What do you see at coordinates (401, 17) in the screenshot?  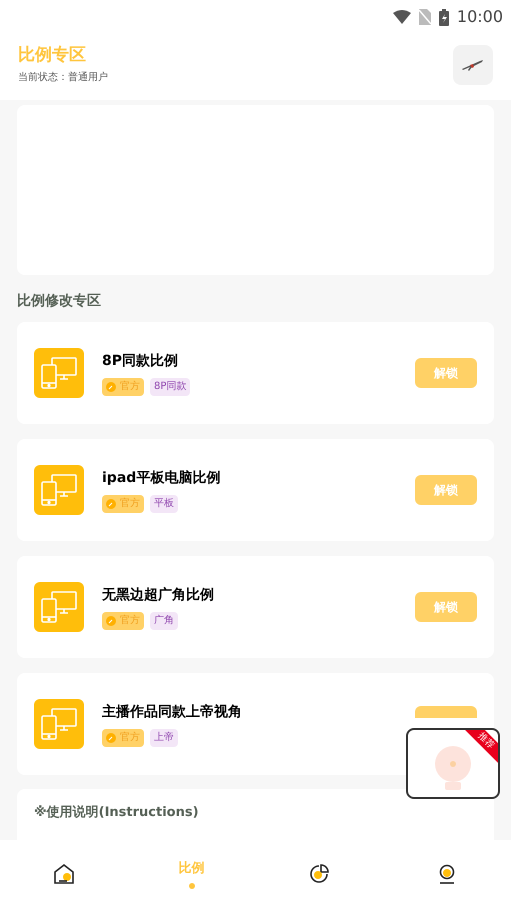 I see `wifi-icon` at bounding box center [401, 17].